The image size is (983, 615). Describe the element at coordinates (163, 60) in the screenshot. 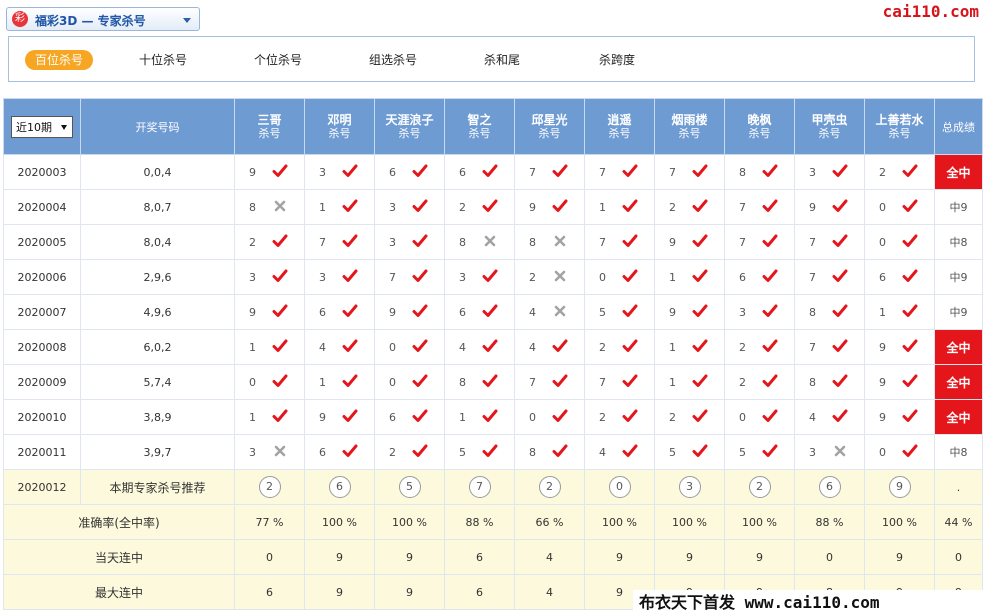

I see `tab-tens: 十位杀号` at that location.